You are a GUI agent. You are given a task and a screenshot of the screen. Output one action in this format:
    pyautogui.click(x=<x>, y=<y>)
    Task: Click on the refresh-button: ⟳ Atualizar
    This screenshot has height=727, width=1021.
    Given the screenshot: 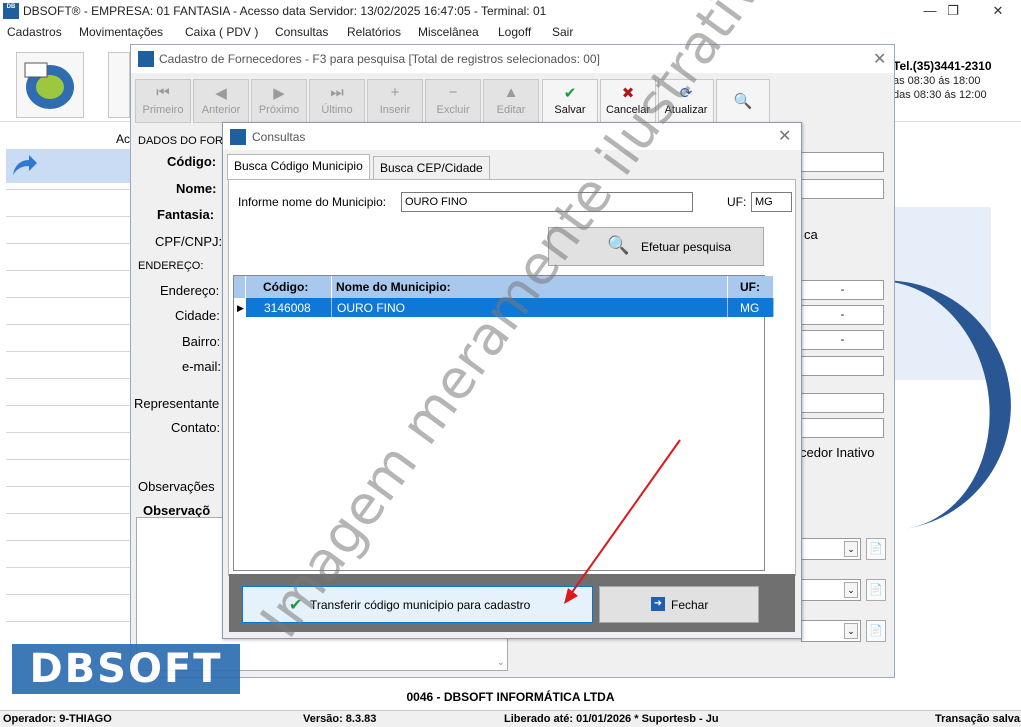 What is the action you would take?
    pyautogui.click(x=686, y=101)
    